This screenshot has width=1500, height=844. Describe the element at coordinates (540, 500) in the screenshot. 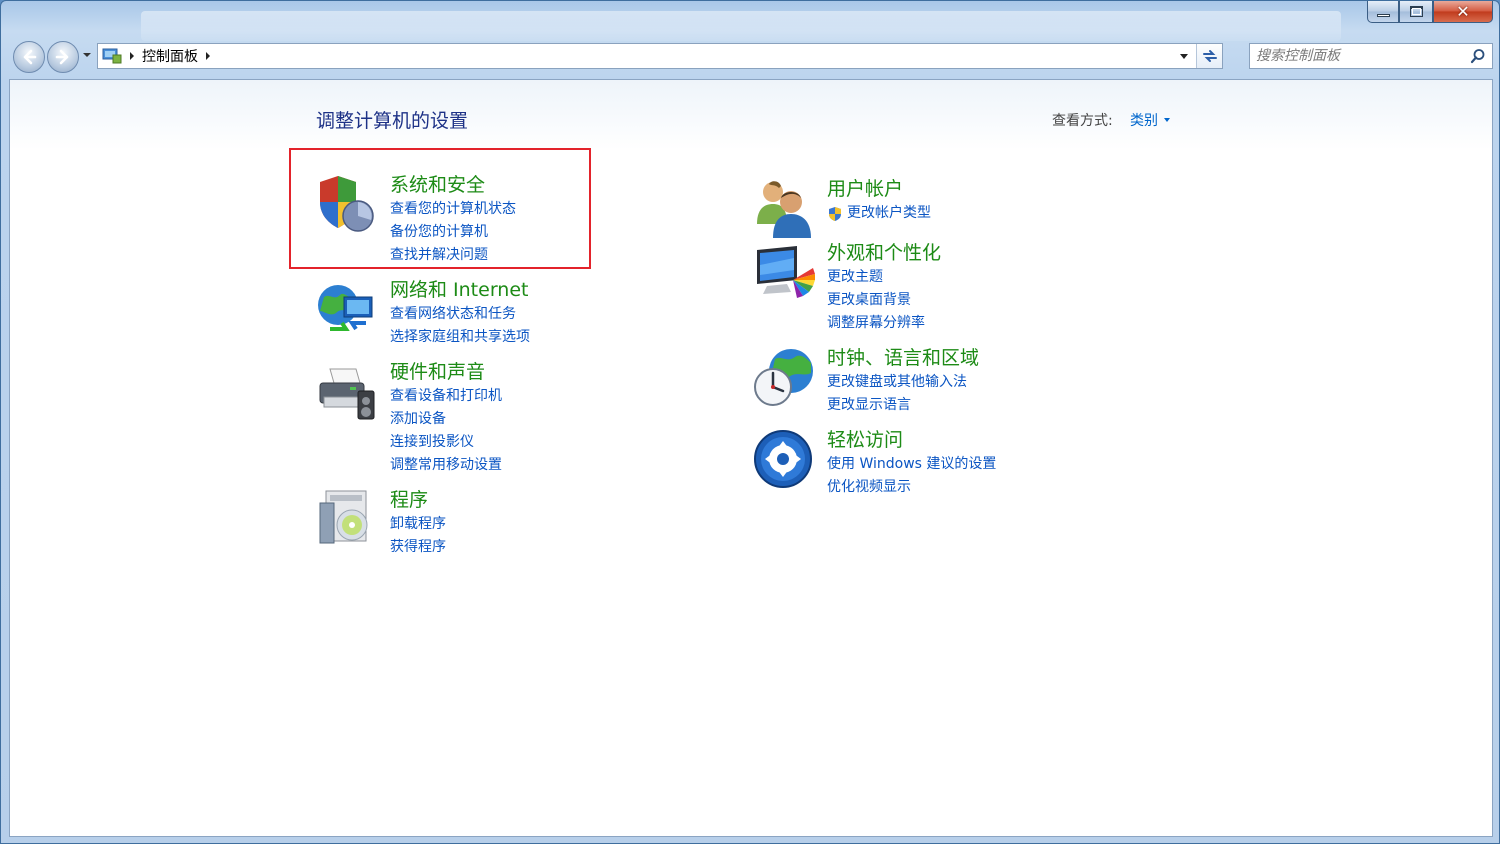

I see `category-title: 程序` at that location.